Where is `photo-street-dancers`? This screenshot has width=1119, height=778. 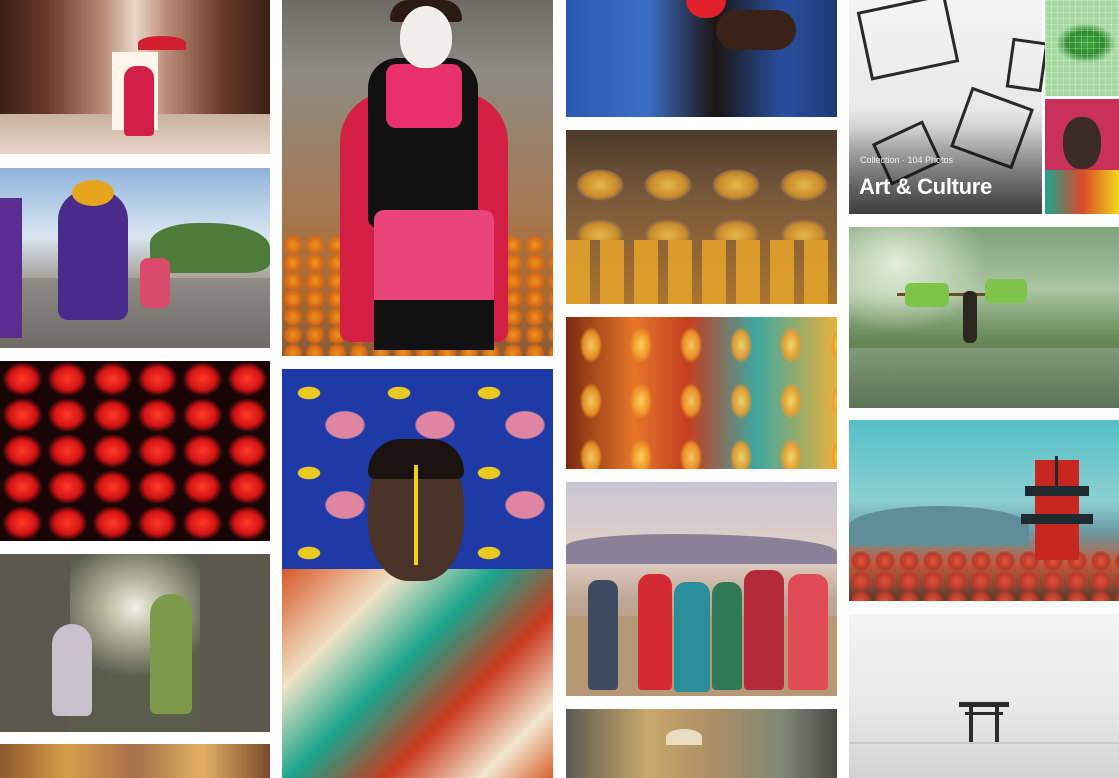
photo-street-dancers is located at coordinates (135, 258).